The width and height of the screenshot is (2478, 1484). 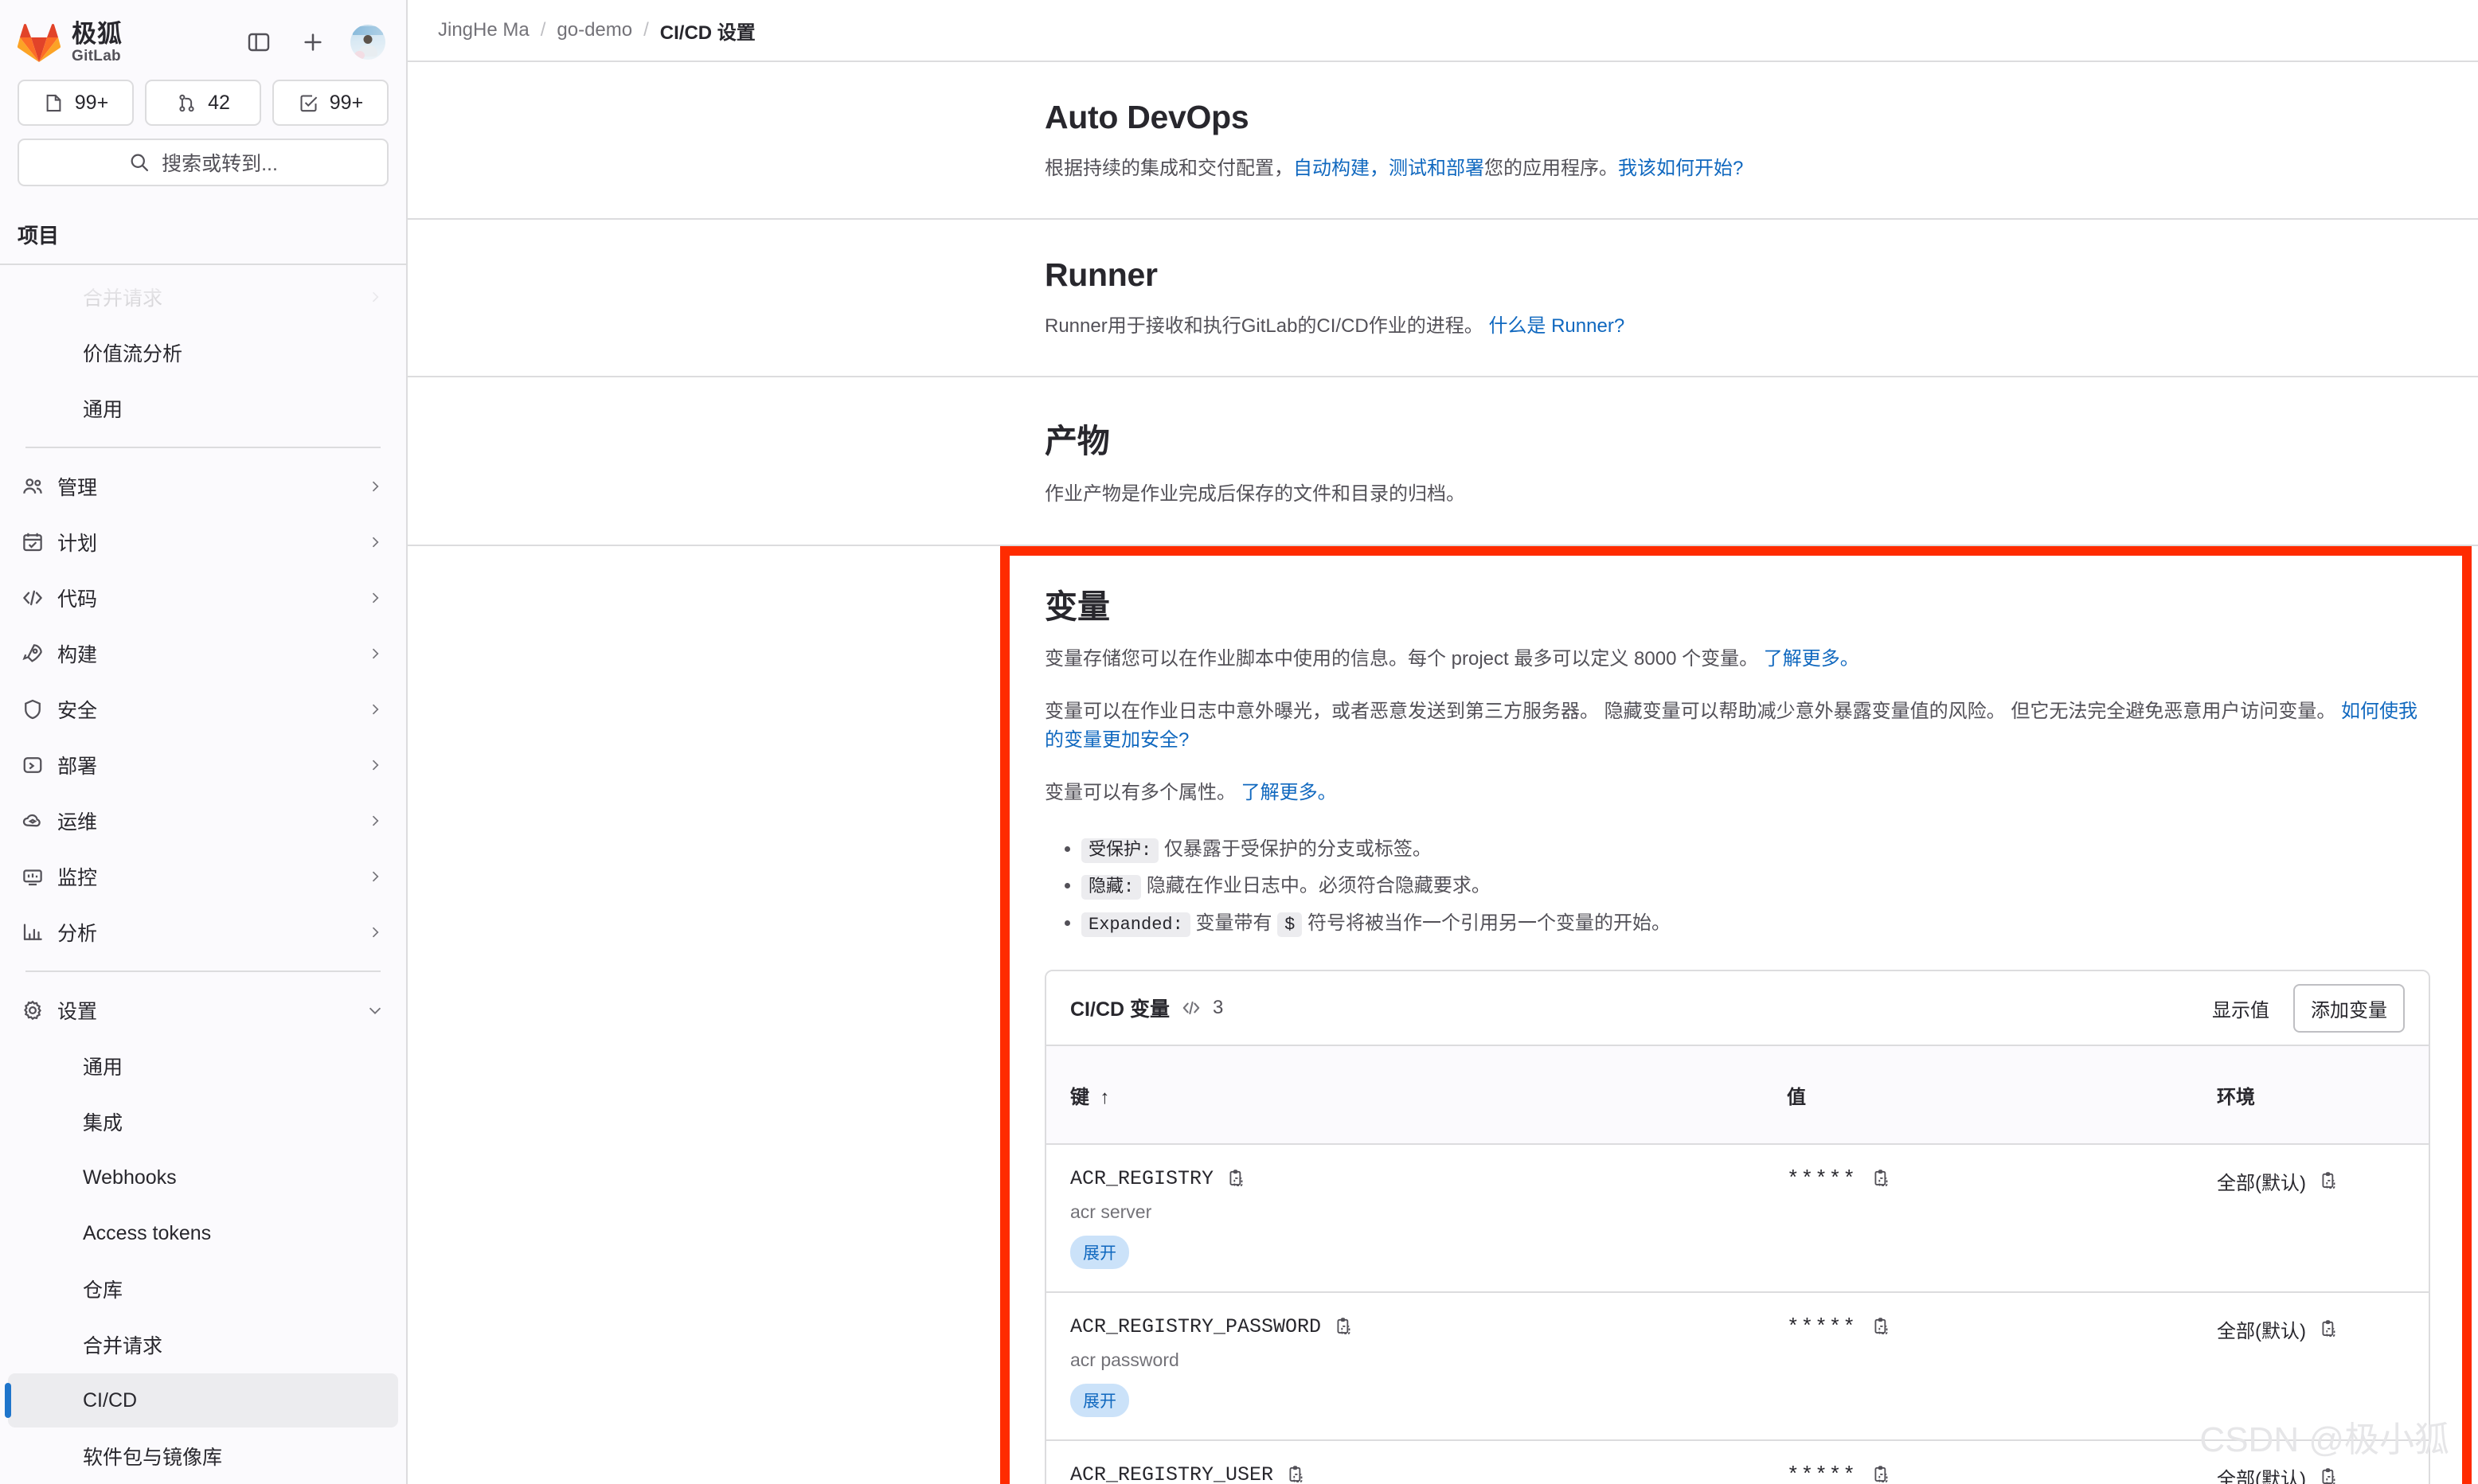 What do you see at coordinates (594, 30) in the screenshot?
I see `breadcrumb-project: go-demo` at bounding box center [594, 30].